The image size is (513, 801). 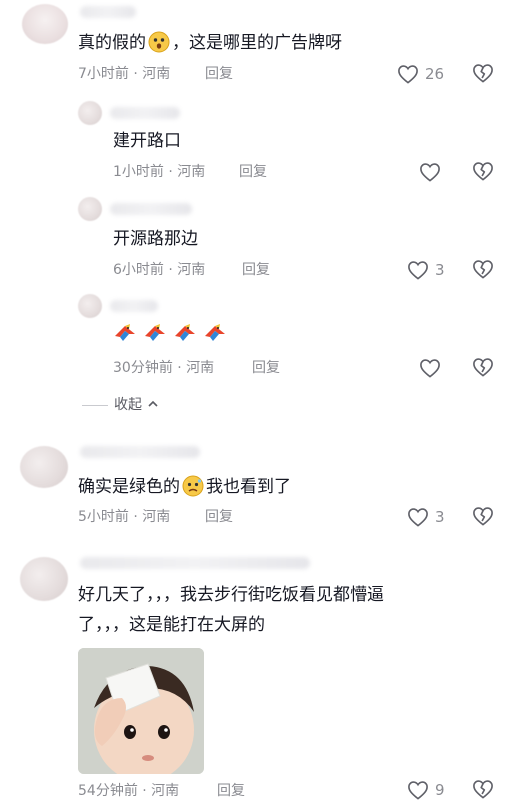 What do you see at coordinates (231, 595) in the screenshot?
I see `comment-text: 好几天了，，，我去步行街吃饭看见都懵逼` at bounding box center [231, 595].